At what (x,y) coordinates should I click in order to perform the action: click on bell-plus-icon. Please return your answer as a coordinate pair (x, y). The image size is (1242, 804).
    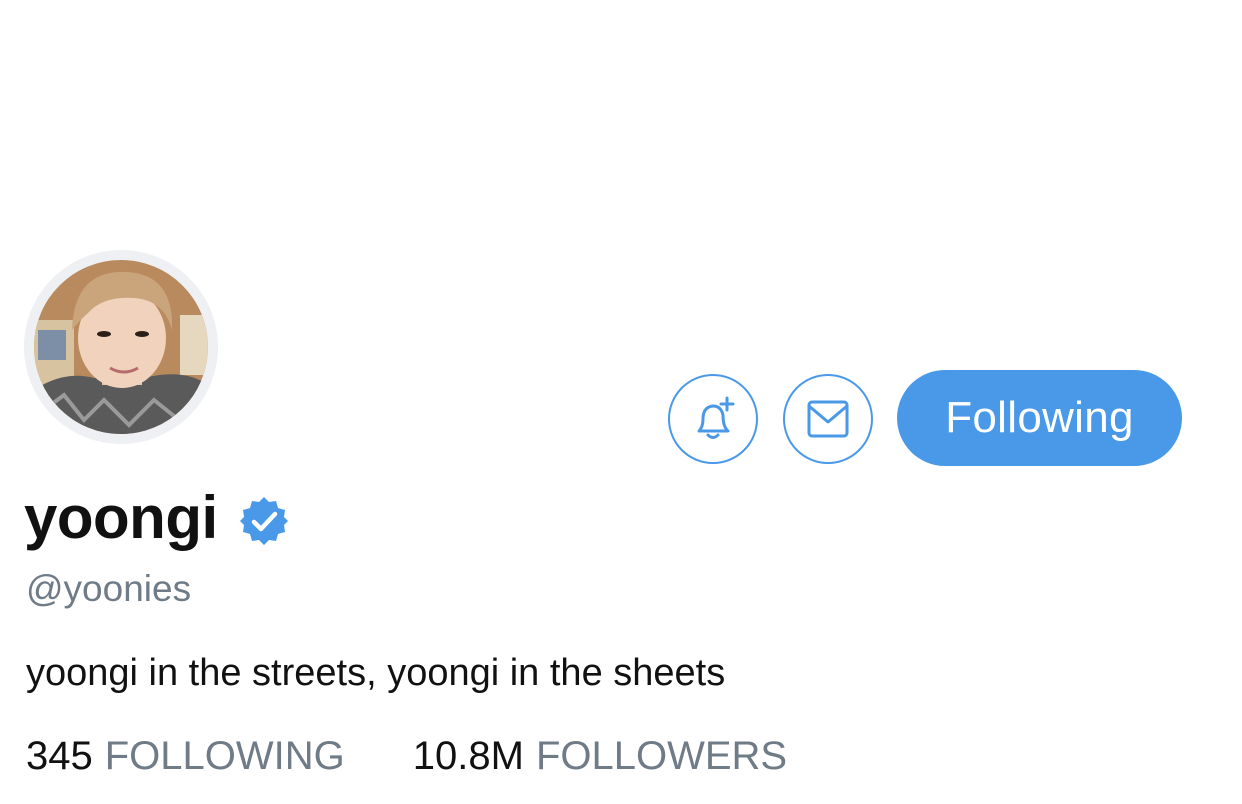
    Looking at the image, I should click on (716, 417).